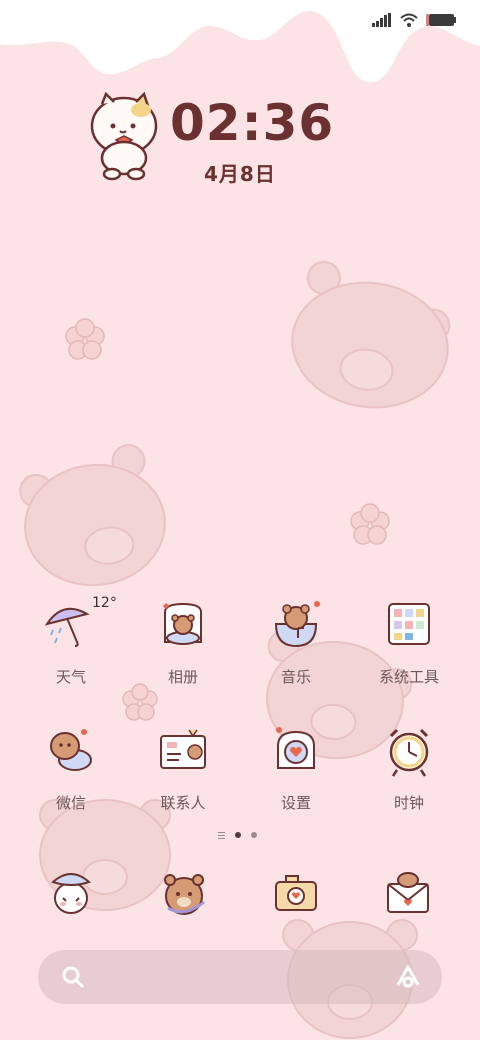  Describe the element at coordinates (409, 624) in the screenshot. I see `system-tools-icon` at that location.